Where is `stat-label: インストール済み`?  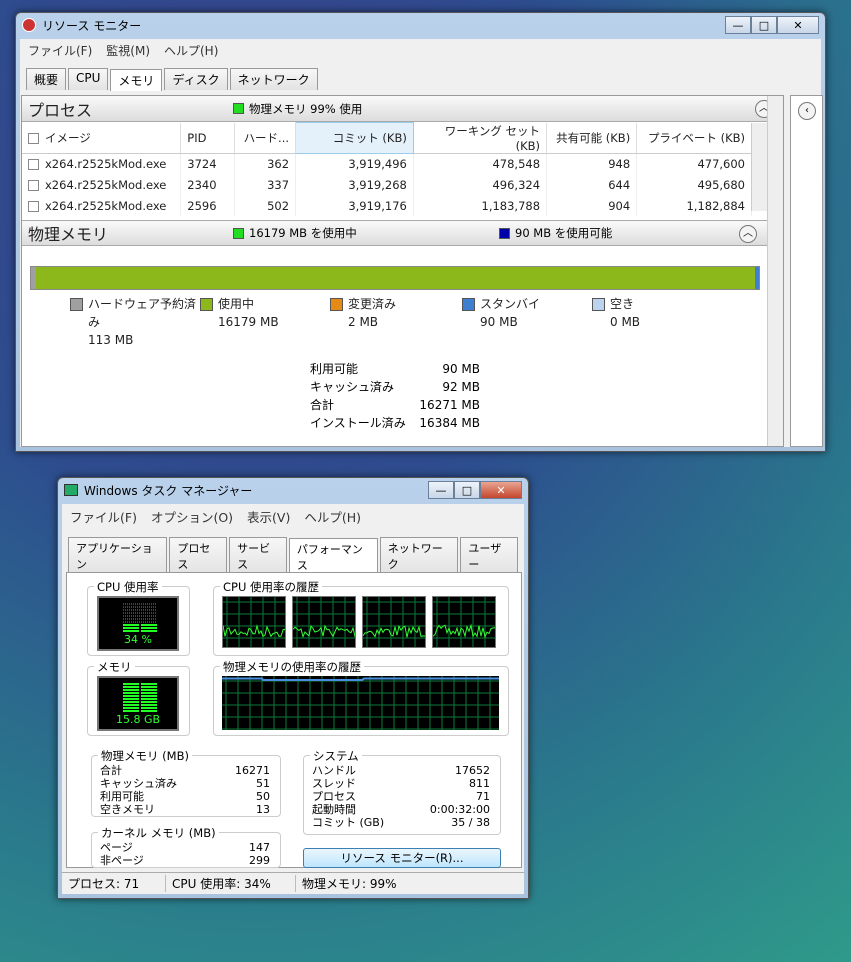
stat-label: インストール済み is located at coordinates (358, 423).